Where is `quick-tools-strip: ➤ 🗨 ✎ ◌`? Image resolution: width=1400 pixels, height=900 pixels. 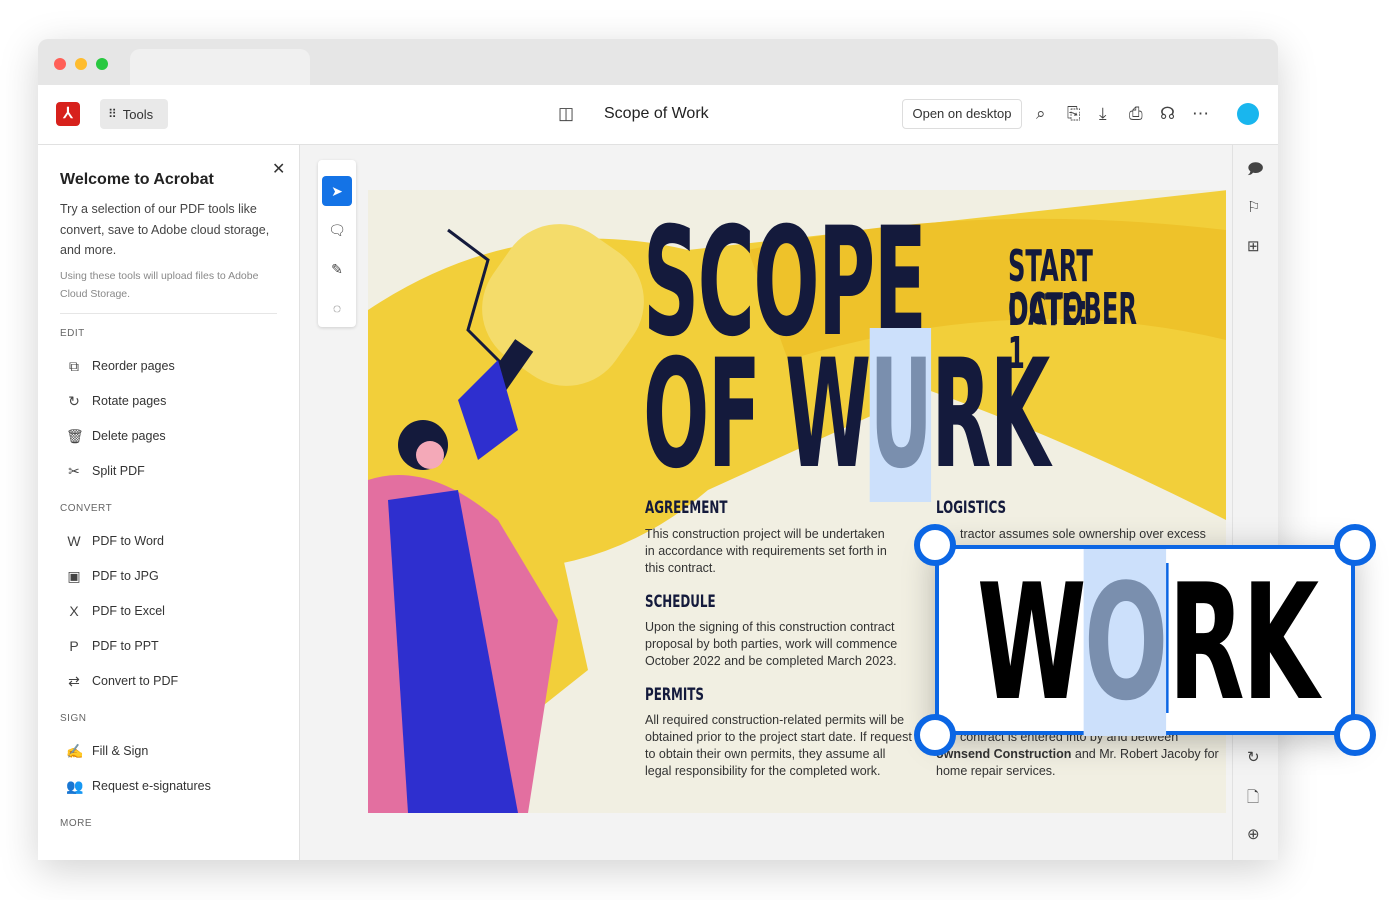
quick-tools-strip: ➤ 🗨 ✎ ◌ is located at coordinates (337, 243).